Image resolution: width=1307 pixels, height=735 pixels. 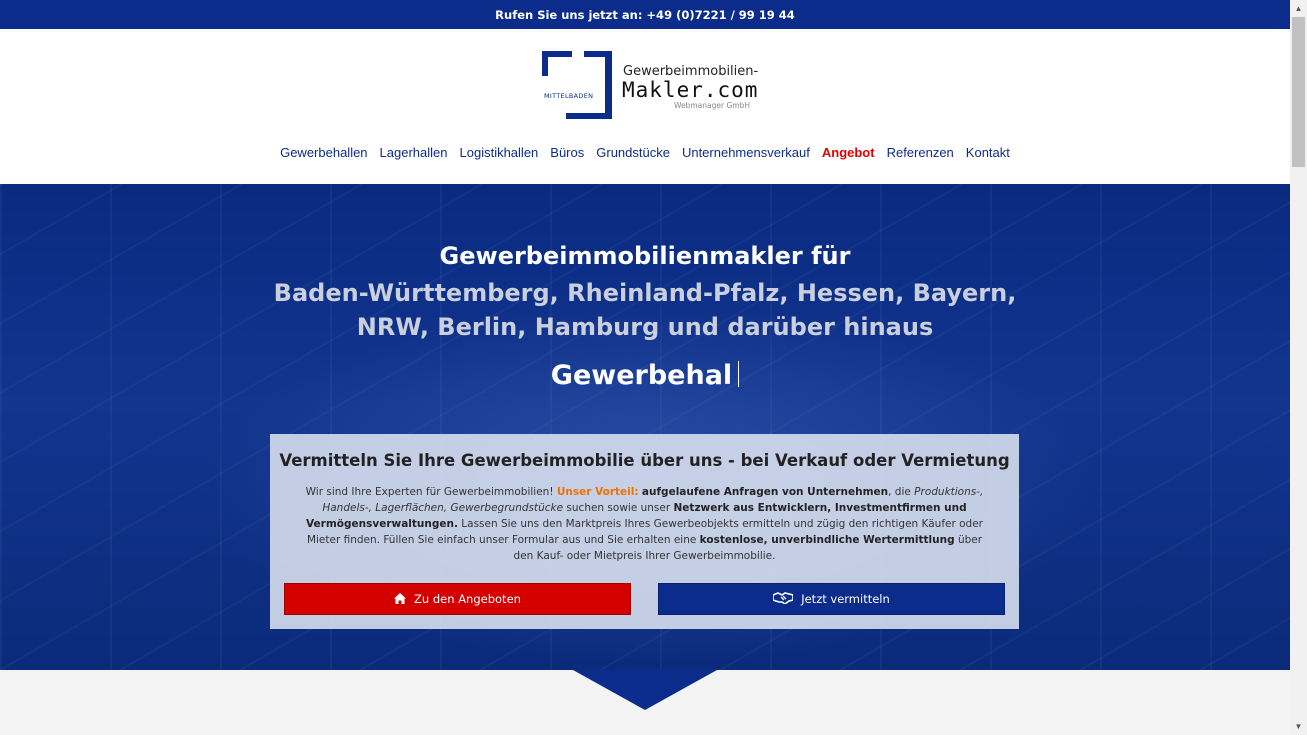 What do you see at coordinates (645, 256) in the screenshot?
I see `hero-title: Gewerbeimmobilienmakler für` at bounding box center [645, 256].